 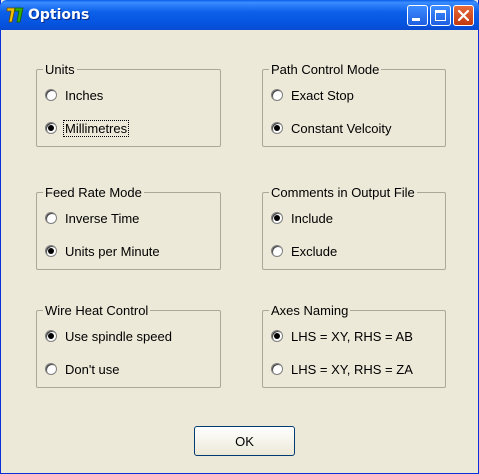 I want to click on maximize-button, so click(x=440, y=15).